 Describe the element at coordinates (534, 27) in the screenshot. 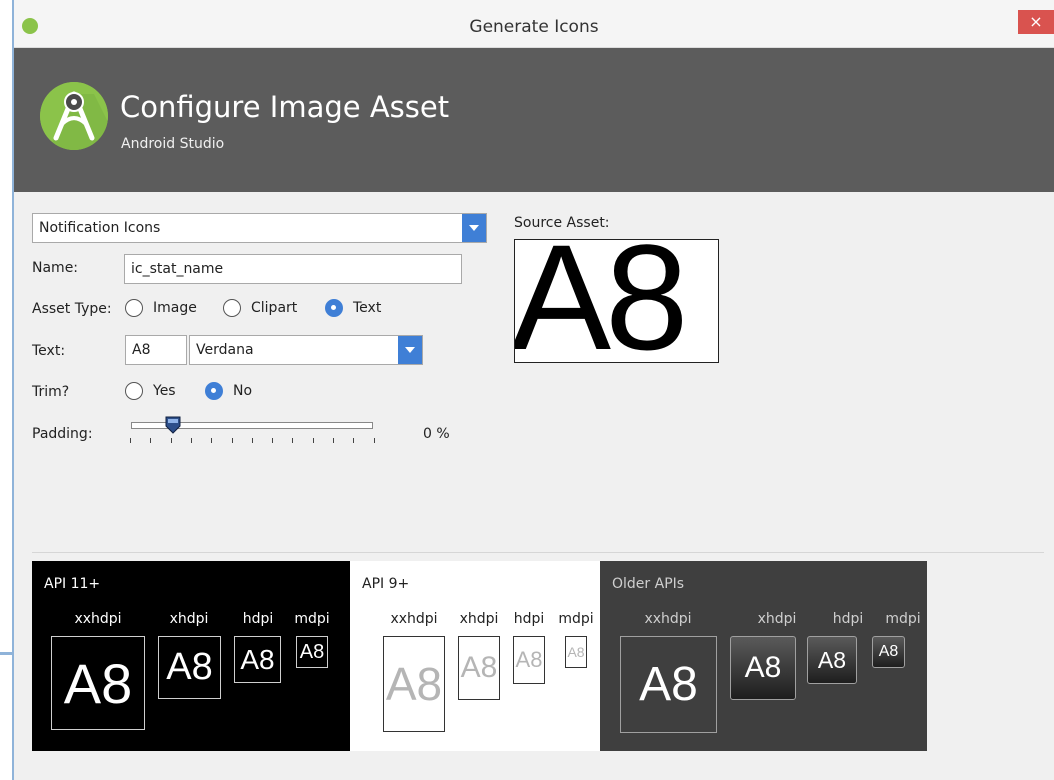

I see `window-title: Generate Icons` at that location.